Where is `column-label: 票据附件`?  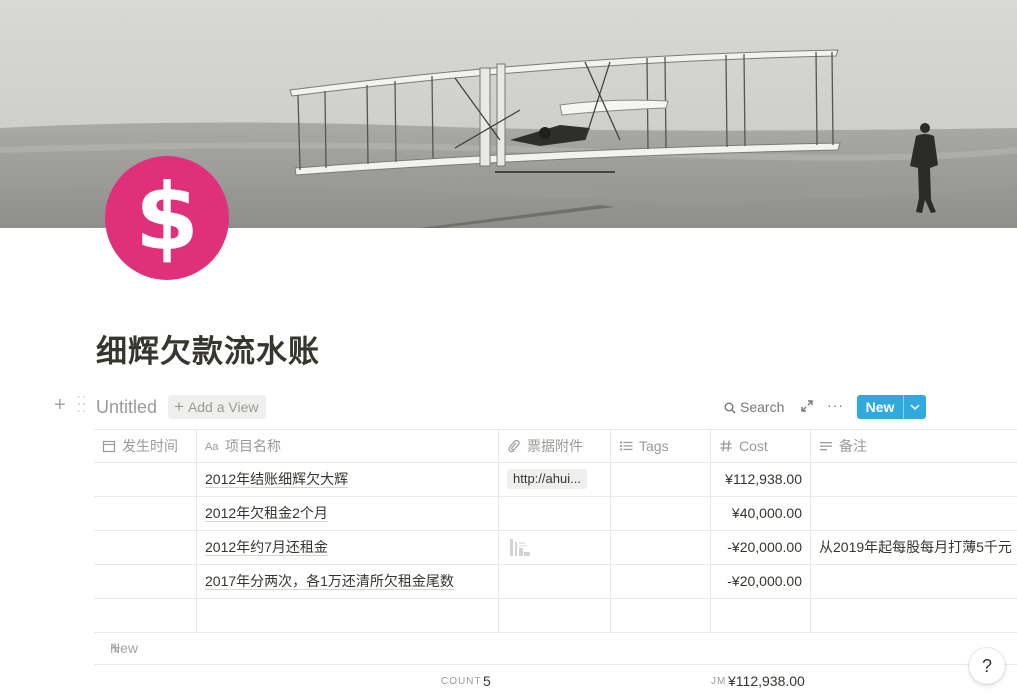 column-label: 票据附件 is located at coordinates (555, 446).